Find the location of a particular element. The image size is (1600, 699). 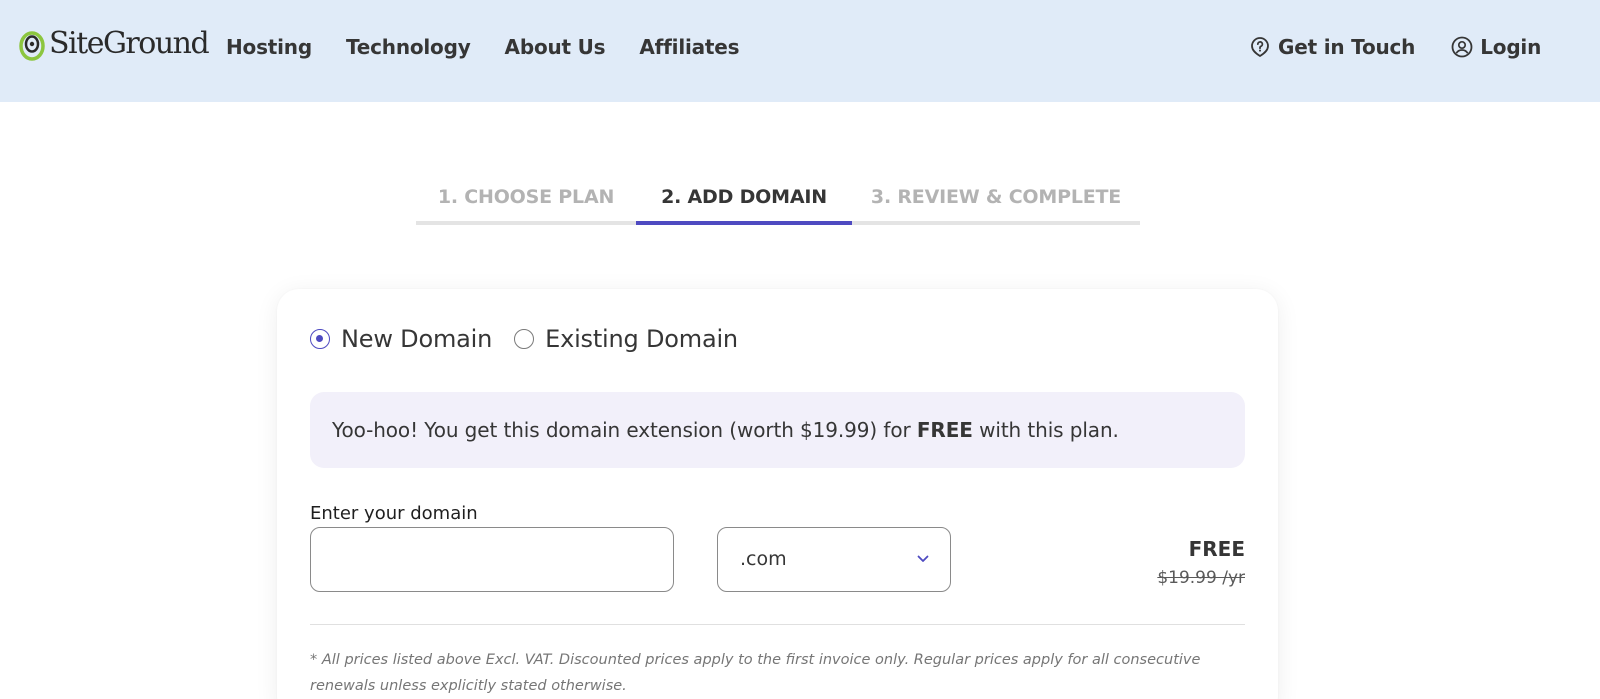

get-in-touch-link: Get in Touch is located at coordinates (1332, 47).